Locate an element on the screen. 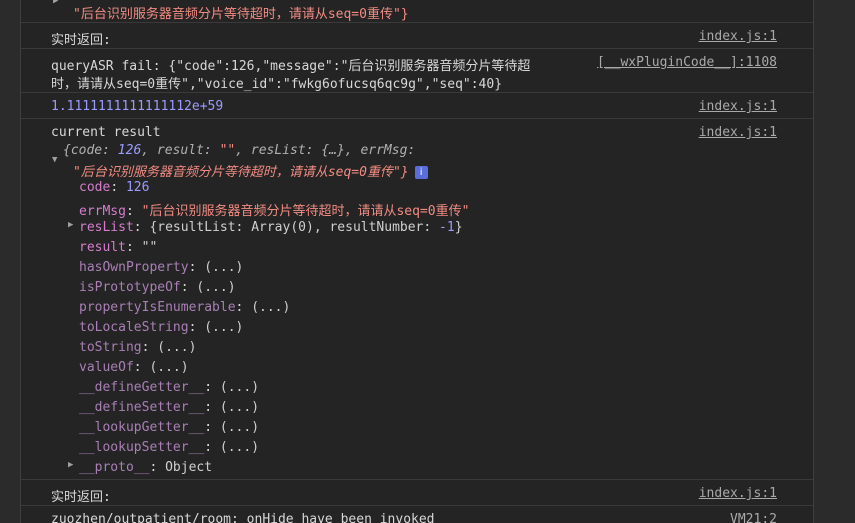  prop-row-propertyisenumerable: propertyIsEnumerable: (...) is located at coordinates (184, 307).